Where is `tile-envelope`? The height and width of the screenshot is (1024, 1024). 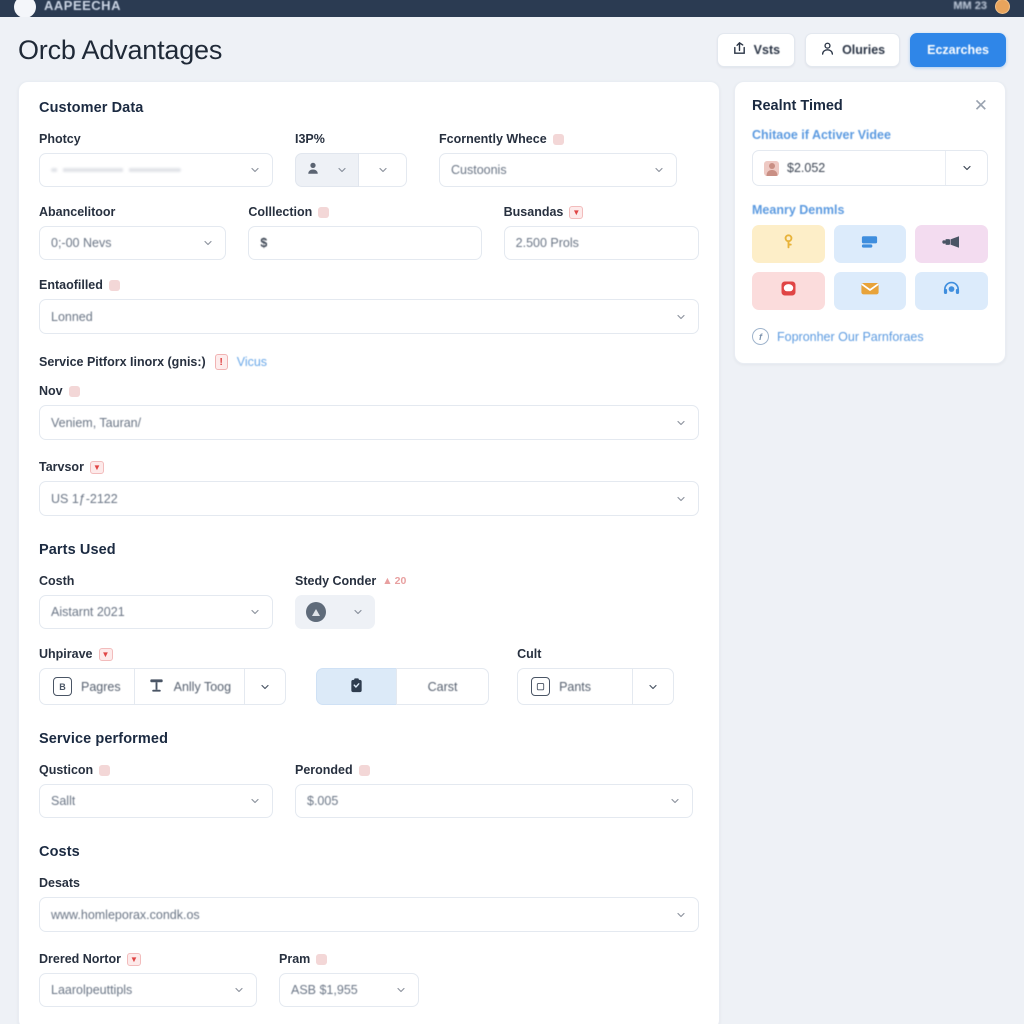
tile-envelope is located at coordinates (870, 291).